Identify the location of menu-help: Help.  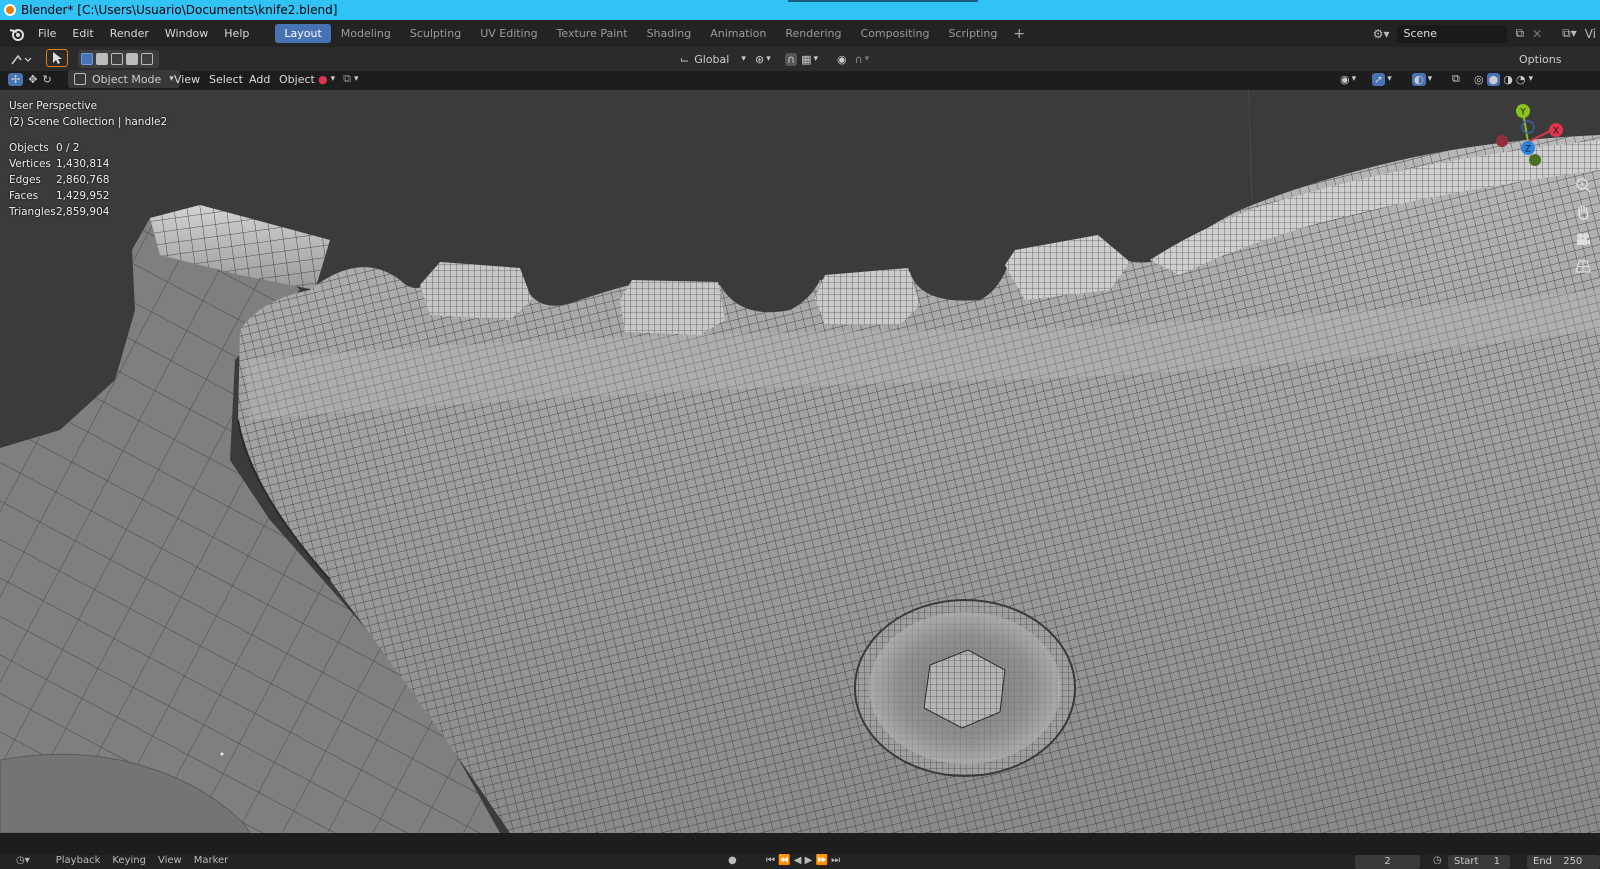
(236, 34).